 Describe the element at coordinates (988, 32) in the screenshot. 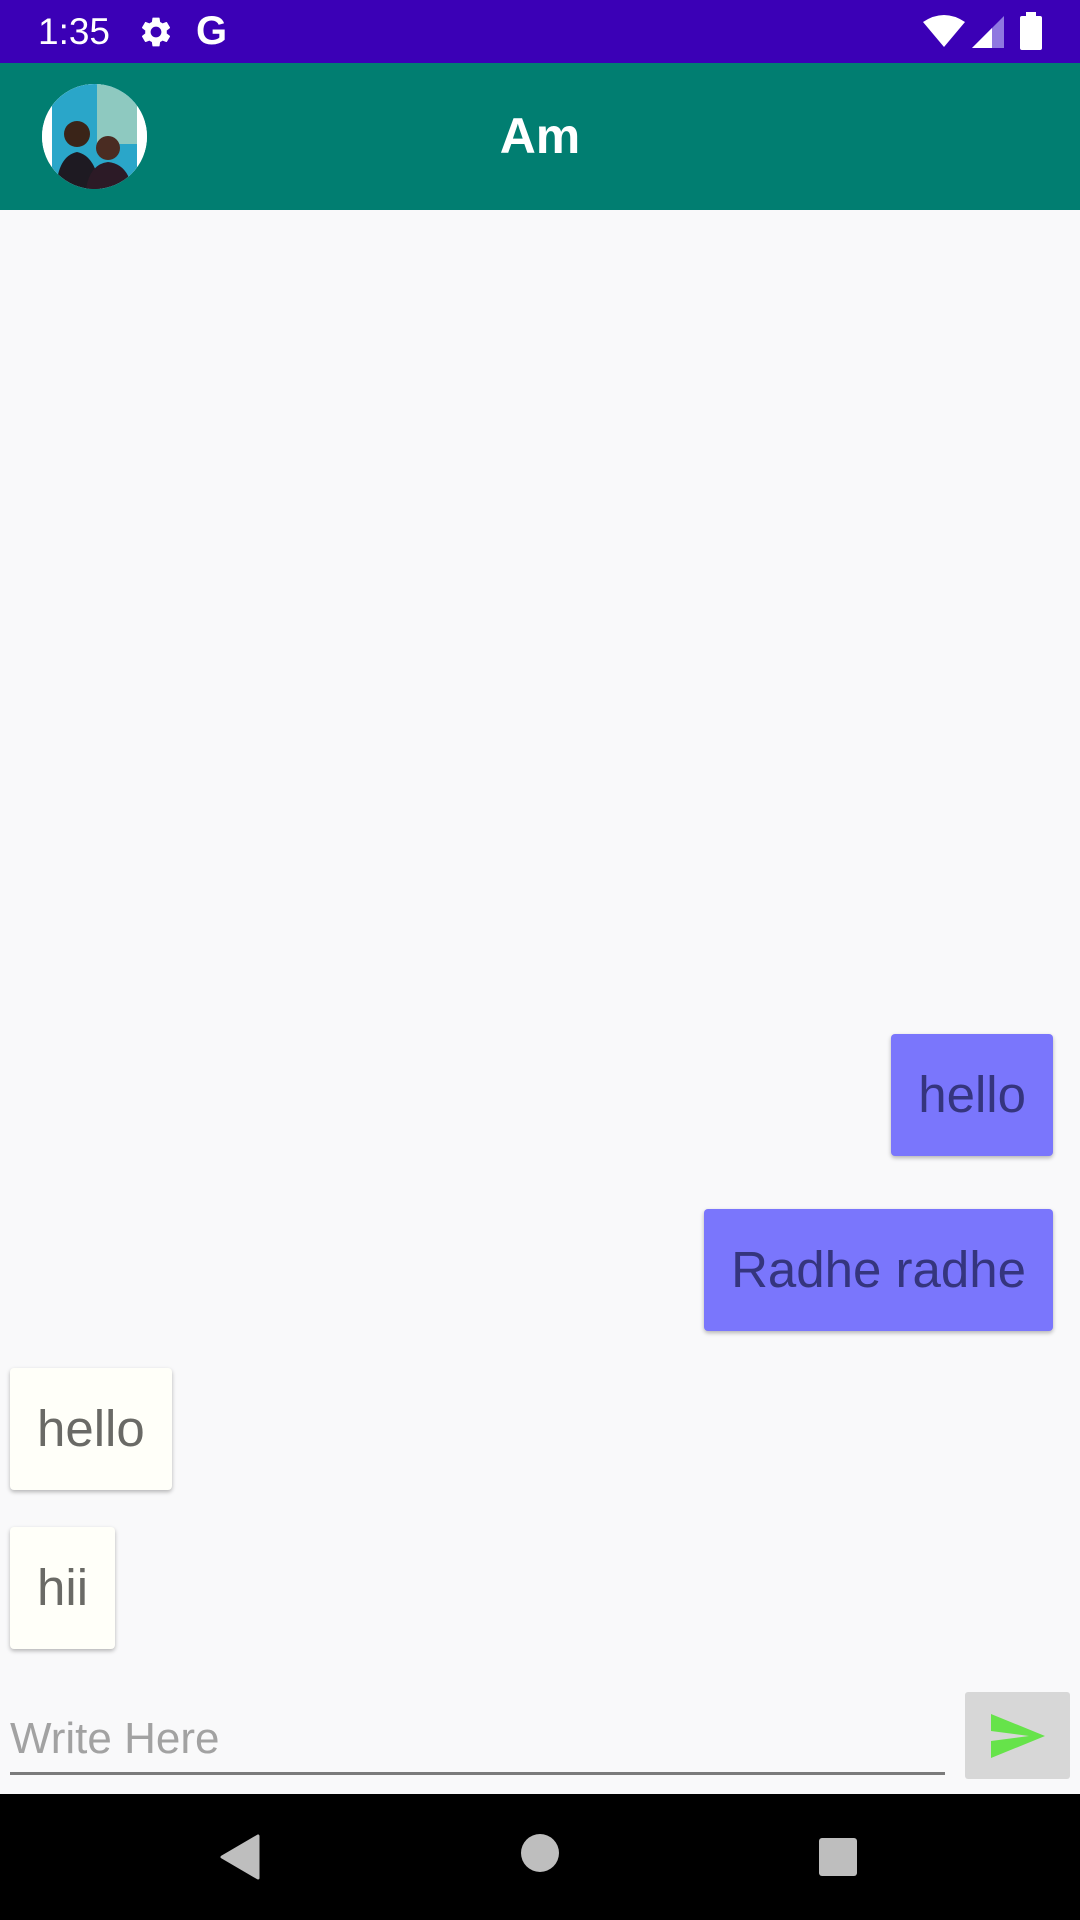

I see `signal-icon` at that location.